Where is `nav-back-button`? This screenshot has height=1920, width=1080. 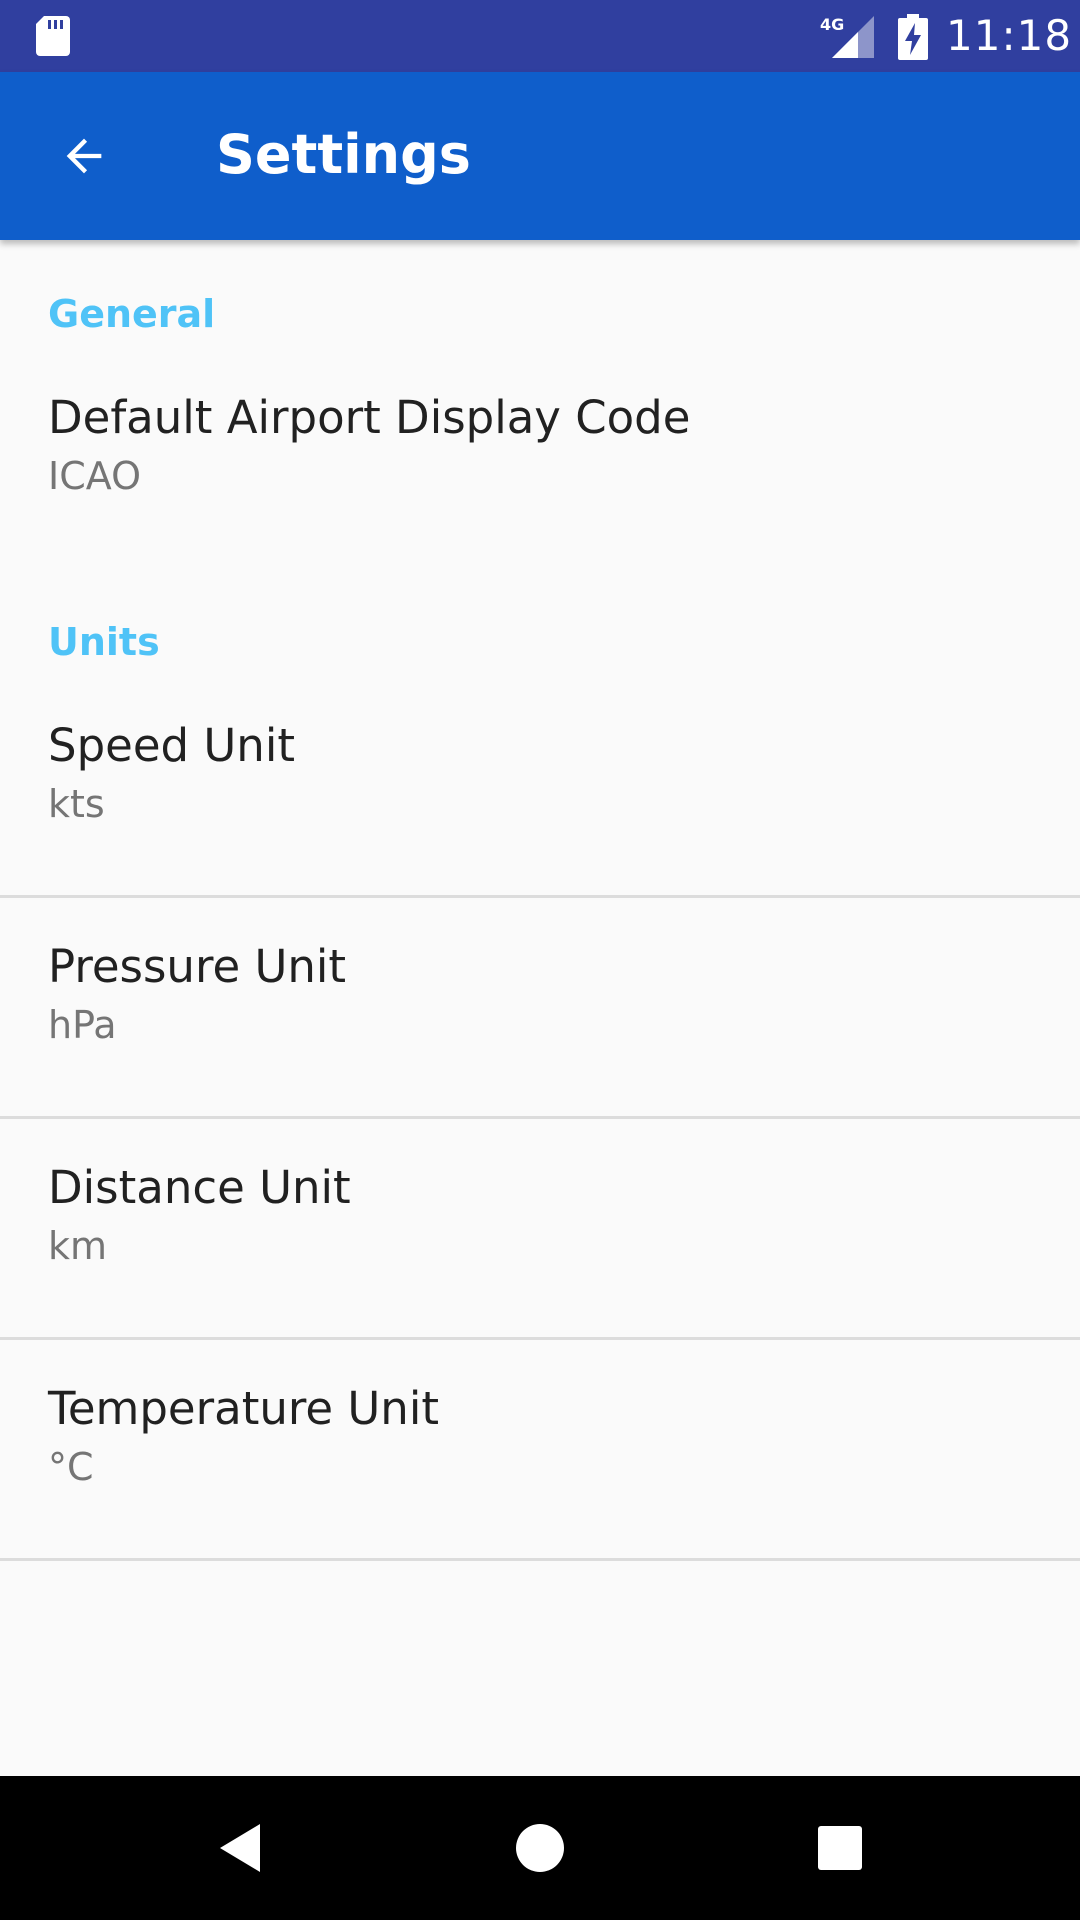 nav-back-button is located at coordinates (240, 1848).